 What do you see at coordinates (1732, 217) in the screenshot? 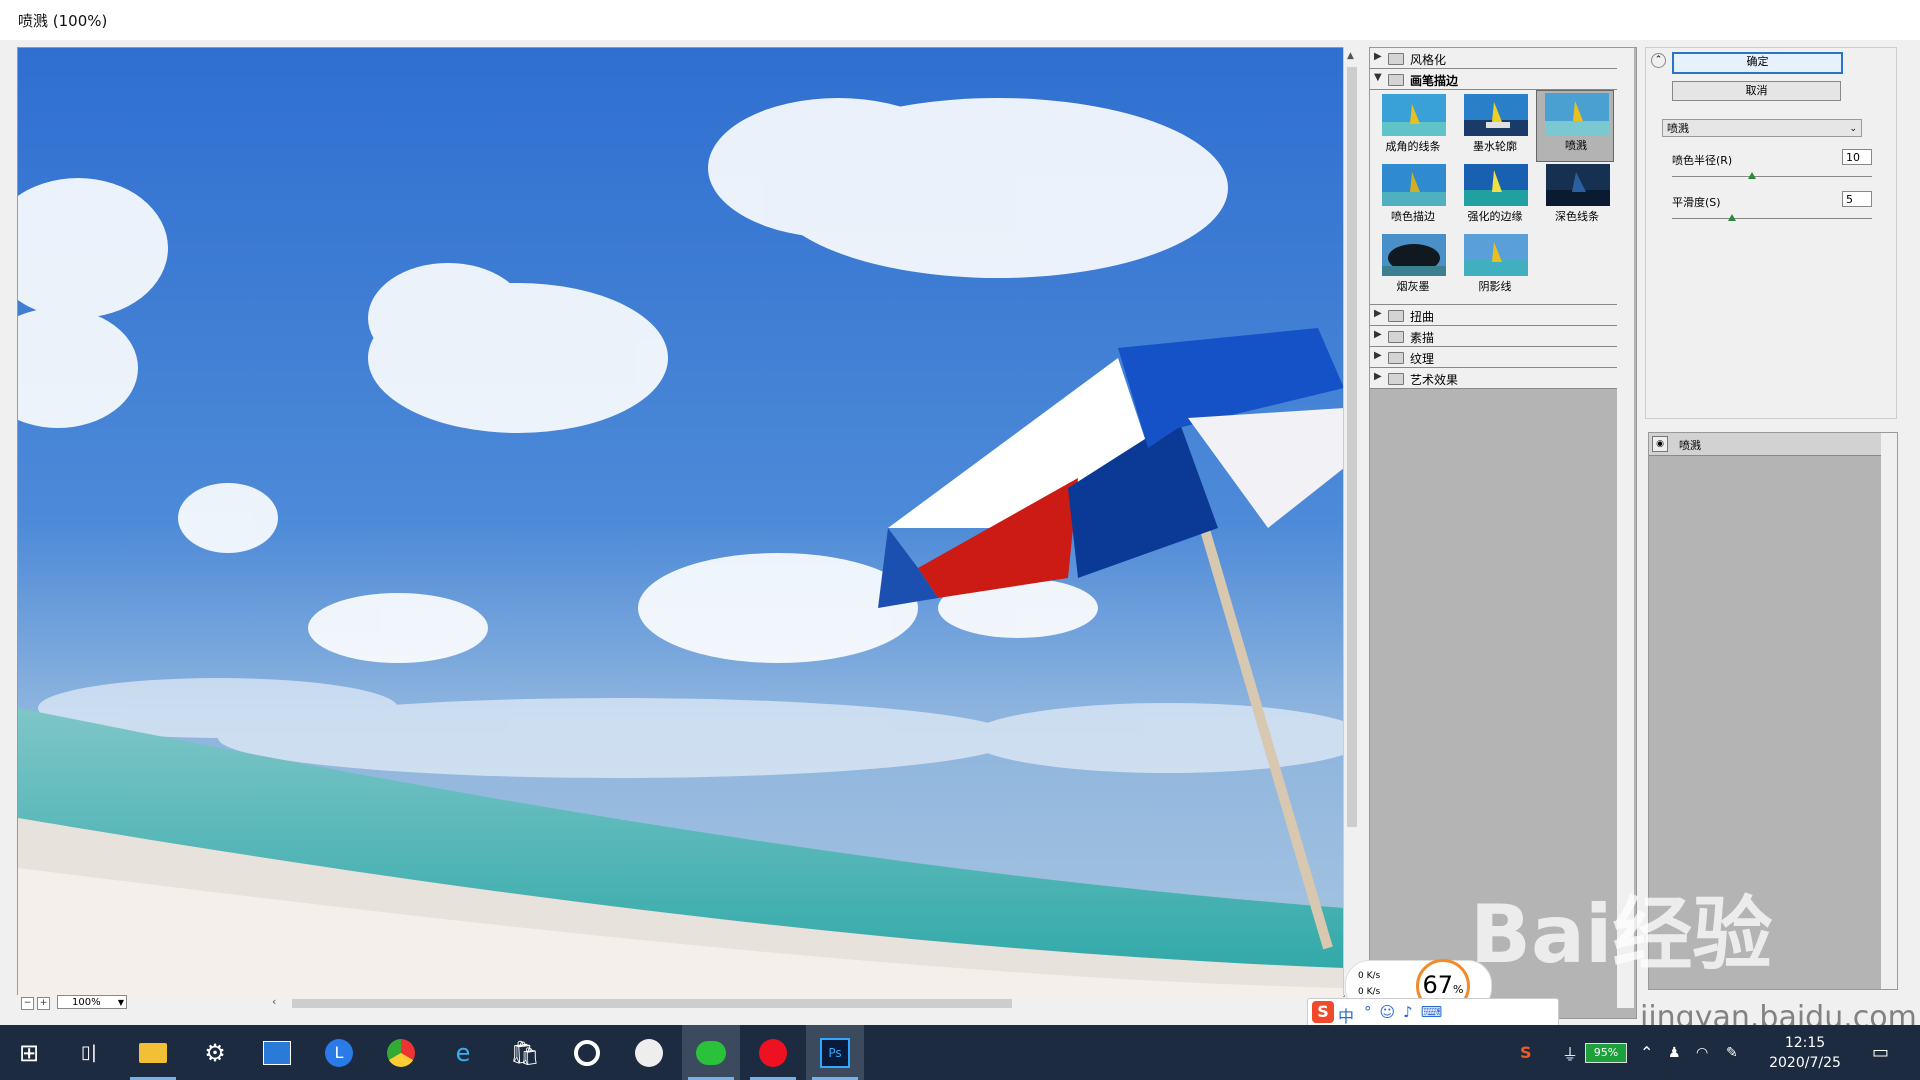
I see `smoothness-slider-knob` at bounding box center [1732, 217].